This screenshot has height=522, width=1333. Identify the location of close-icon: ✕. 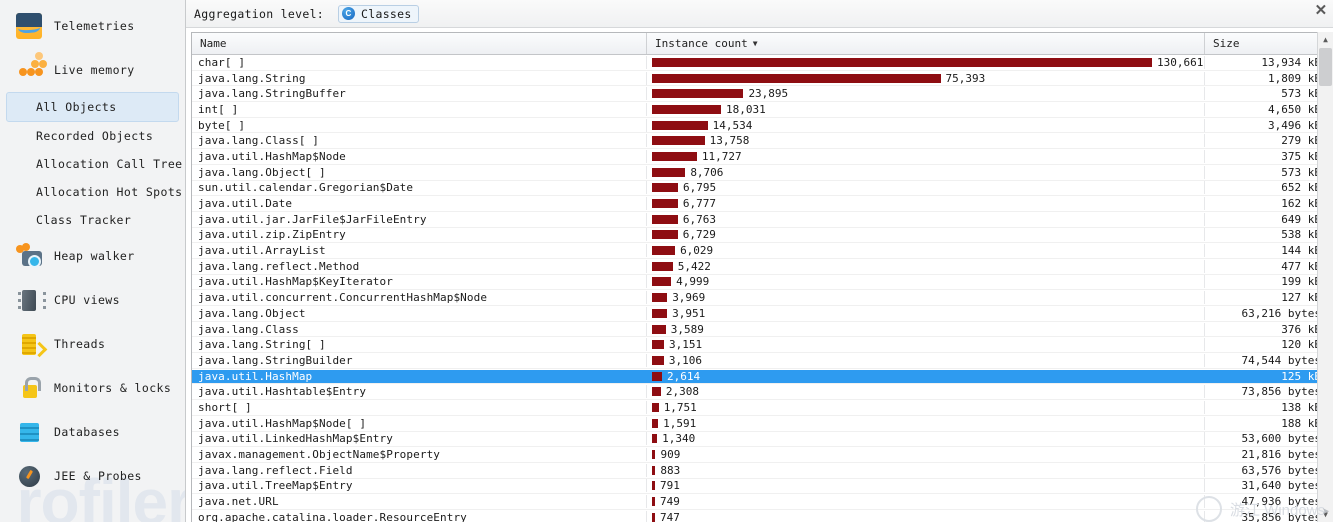
(1321, 11).